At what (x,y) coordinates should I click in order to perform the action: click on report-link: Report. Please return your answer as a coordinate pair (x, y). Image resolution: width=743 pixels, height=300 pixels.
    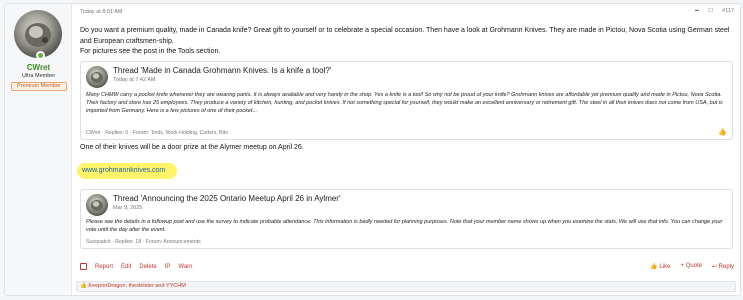
    Looking at the image, I should click on (104, 267).